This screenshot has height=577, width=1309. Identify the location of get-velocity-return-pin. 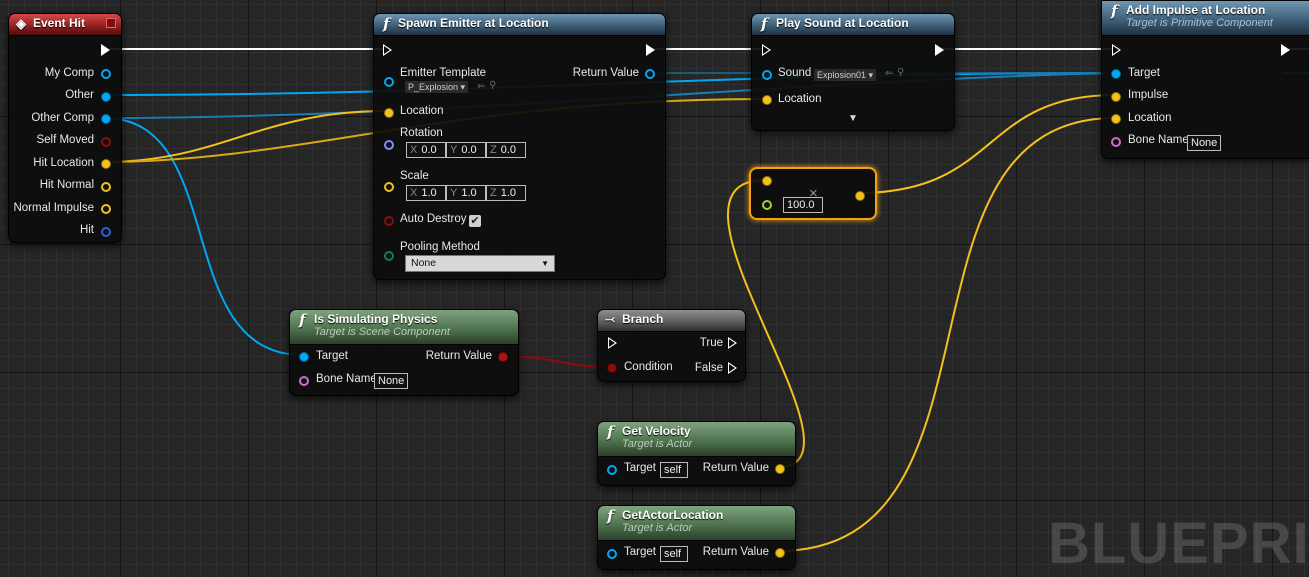
(780, 469).